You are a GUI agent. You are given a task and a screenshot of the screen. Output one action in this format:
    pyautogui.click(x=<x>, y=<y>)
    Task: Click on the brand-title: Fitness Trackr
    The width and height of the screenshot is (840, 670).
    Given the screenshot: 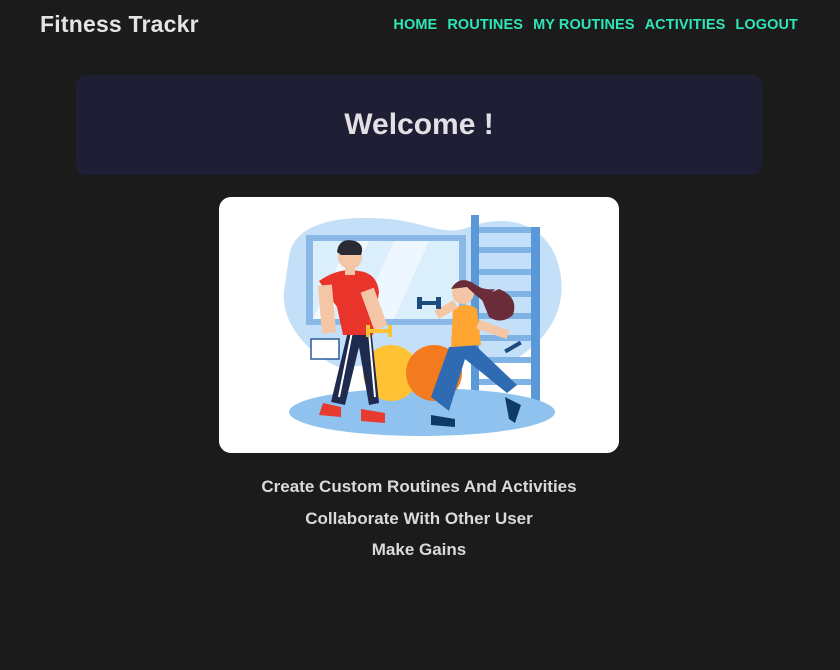 What is the action you would take?
    pyautogui.click(x=119, y=24)
    